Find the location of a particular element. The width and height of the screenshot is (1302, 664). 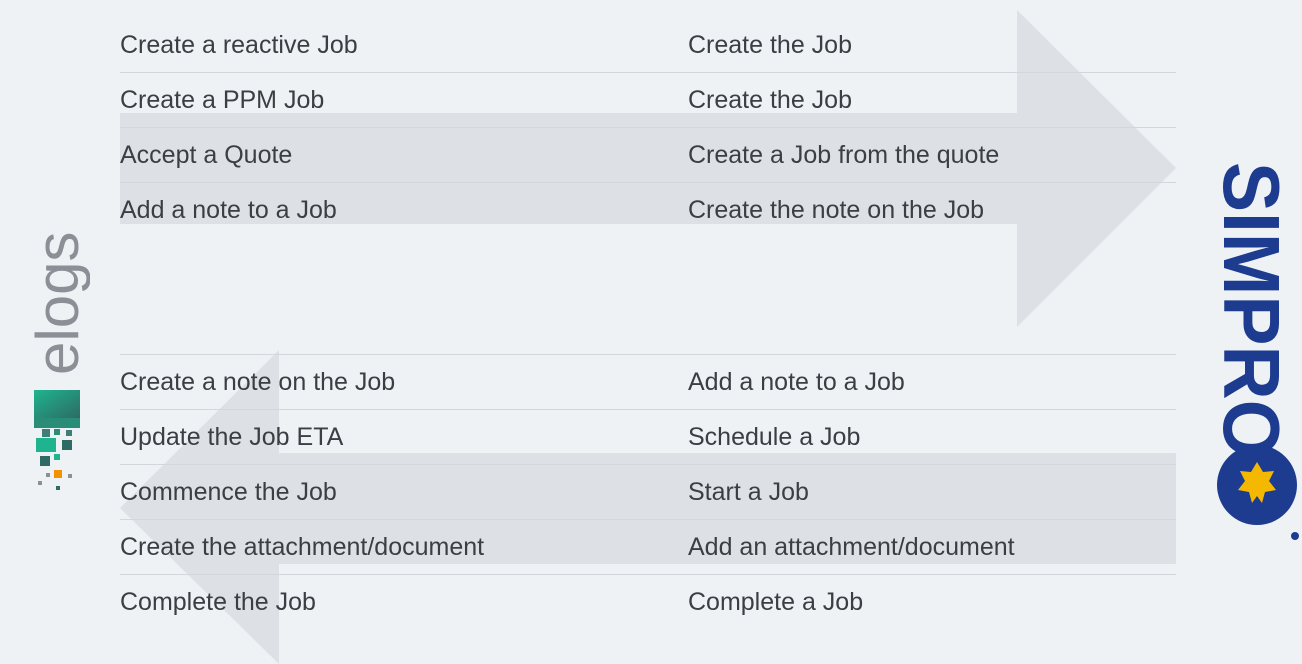

elogs-action: Accept a Quote is located at coordinates (206, 154).